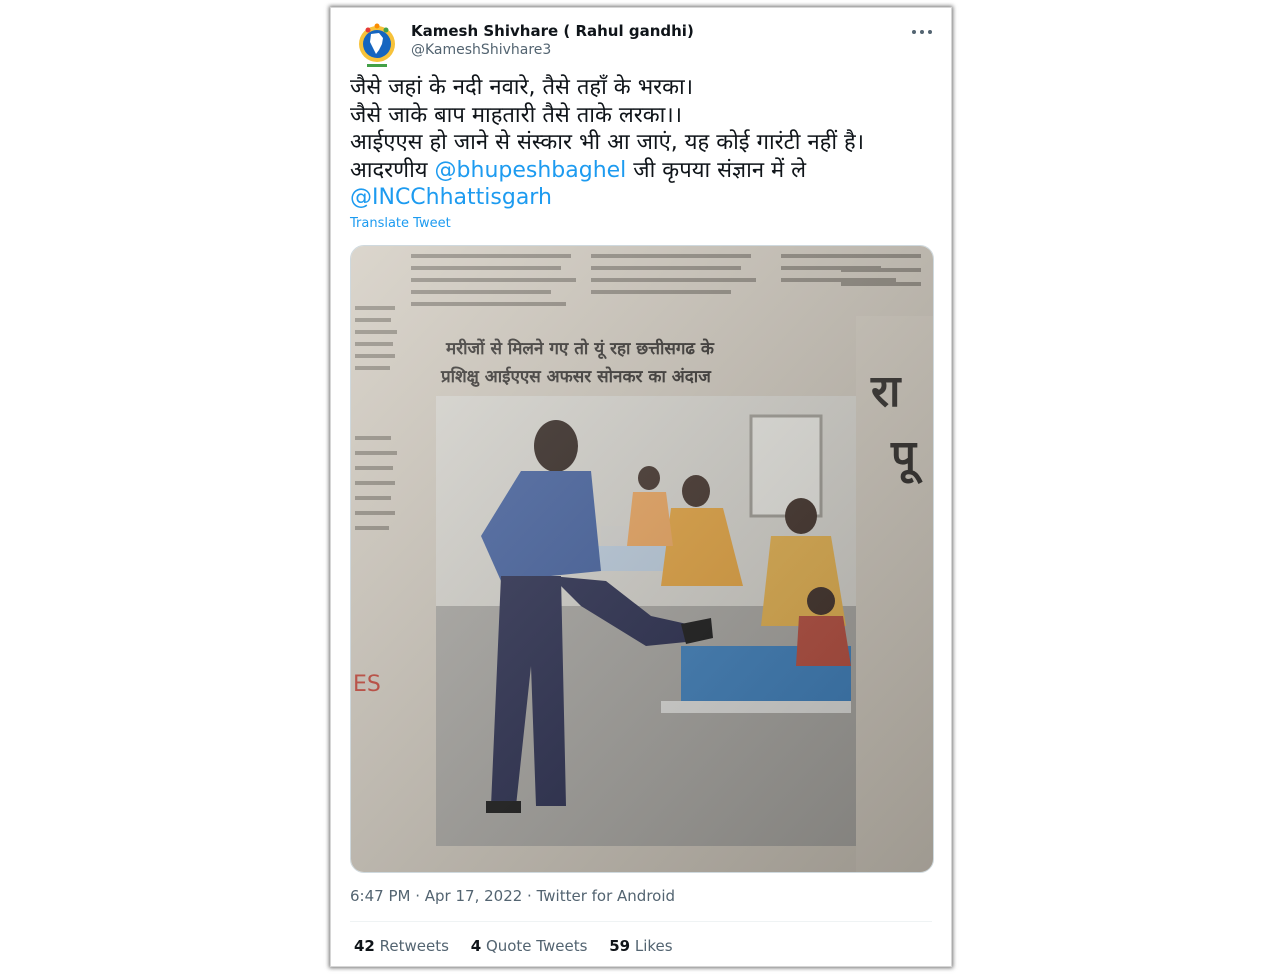  Describe the element at coordinates (474, 896) in the screenshot. I see `tweet-date: Apr 17, 2022` at that location.